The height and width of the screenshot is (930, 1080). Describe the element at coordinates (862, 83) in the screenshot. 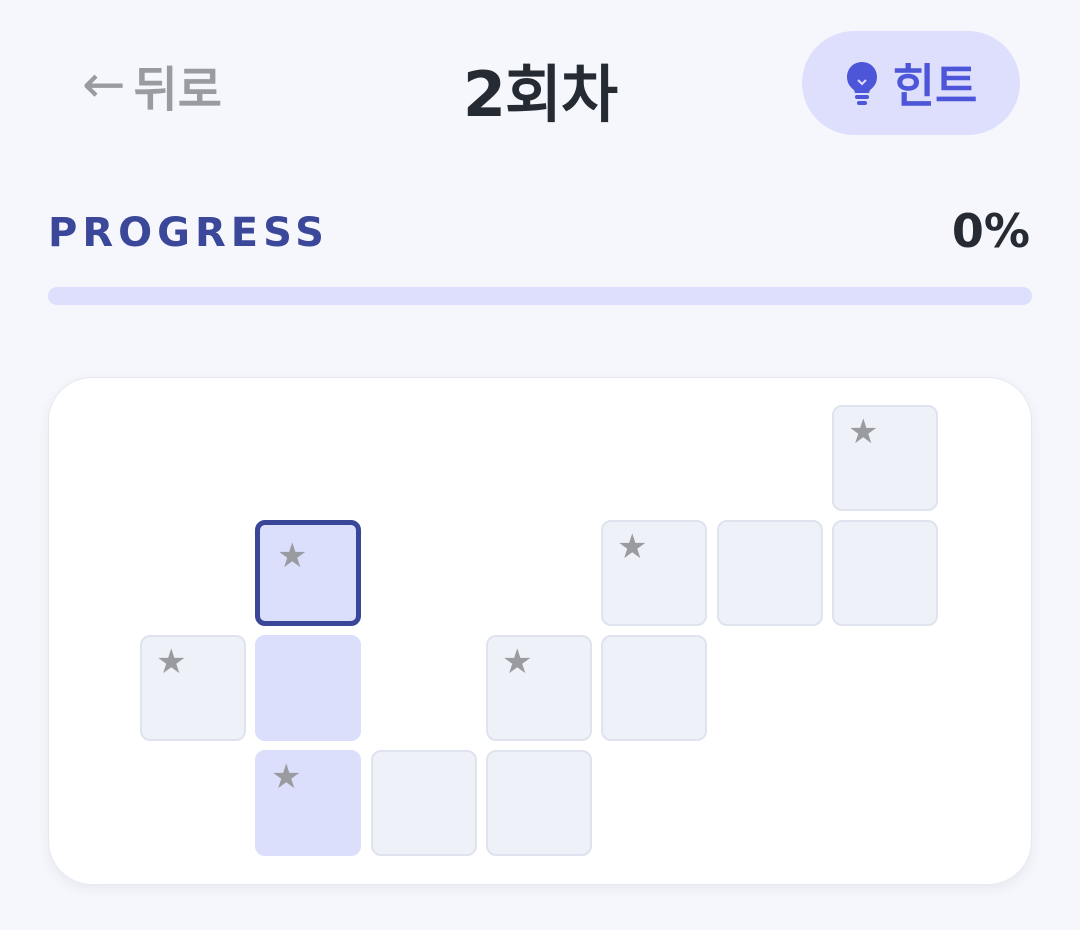

I see `lightbulb-icon` at that location.